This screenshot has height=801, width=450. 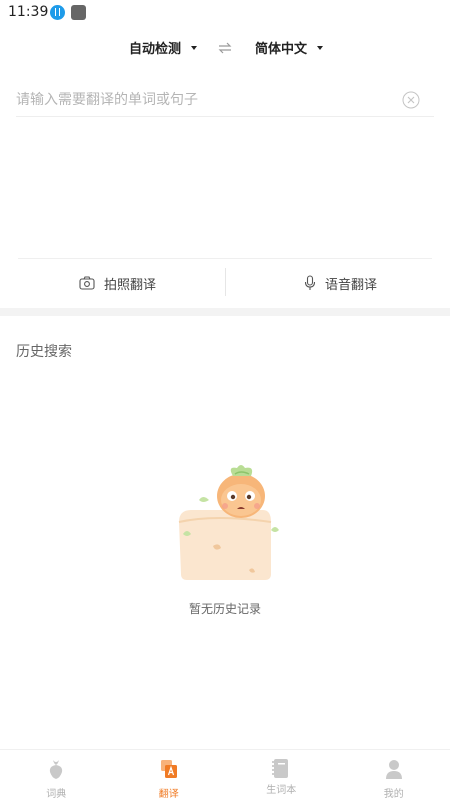 What do you see at coordinates (44, 351) in the screenshot?
I see `history-title: 历史搜索` at bounding box center [44, 351].